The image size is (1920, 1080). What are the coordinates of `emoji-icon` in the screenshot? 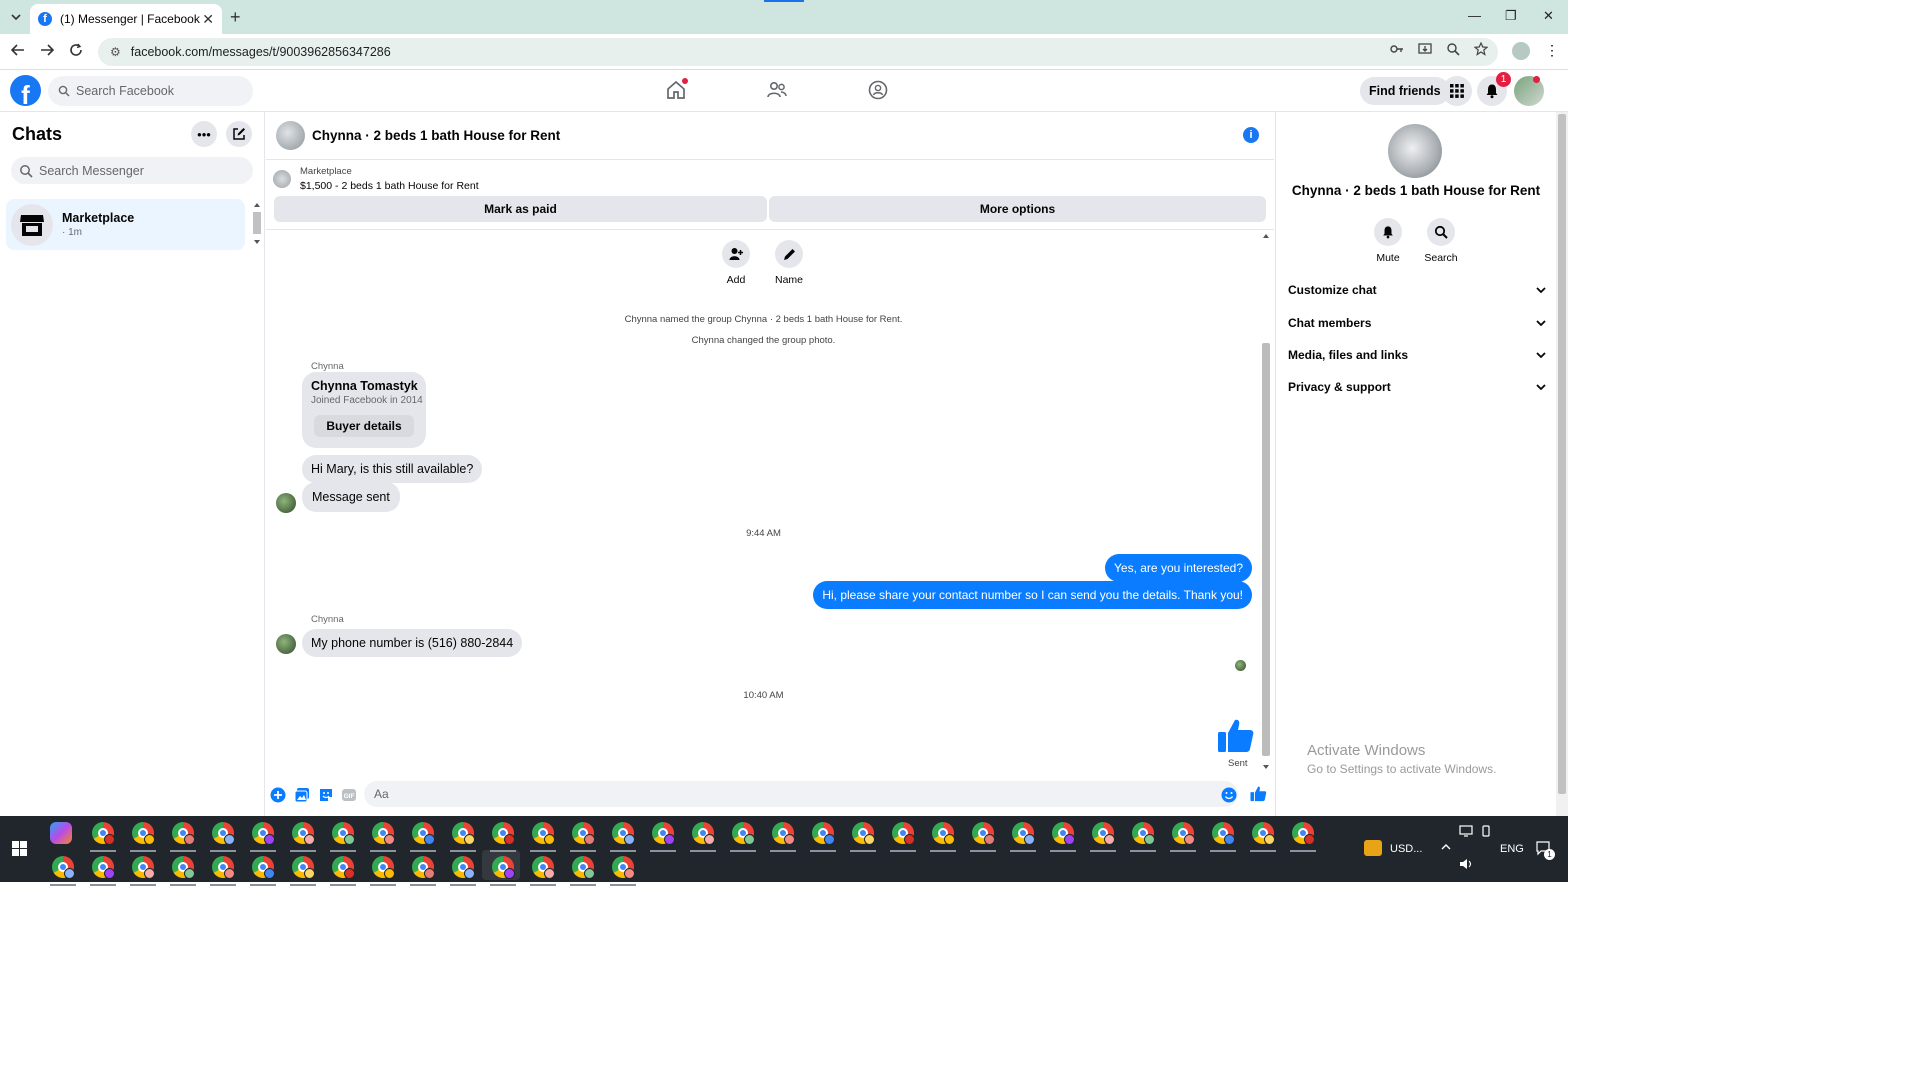 It's located at (1229, 795).